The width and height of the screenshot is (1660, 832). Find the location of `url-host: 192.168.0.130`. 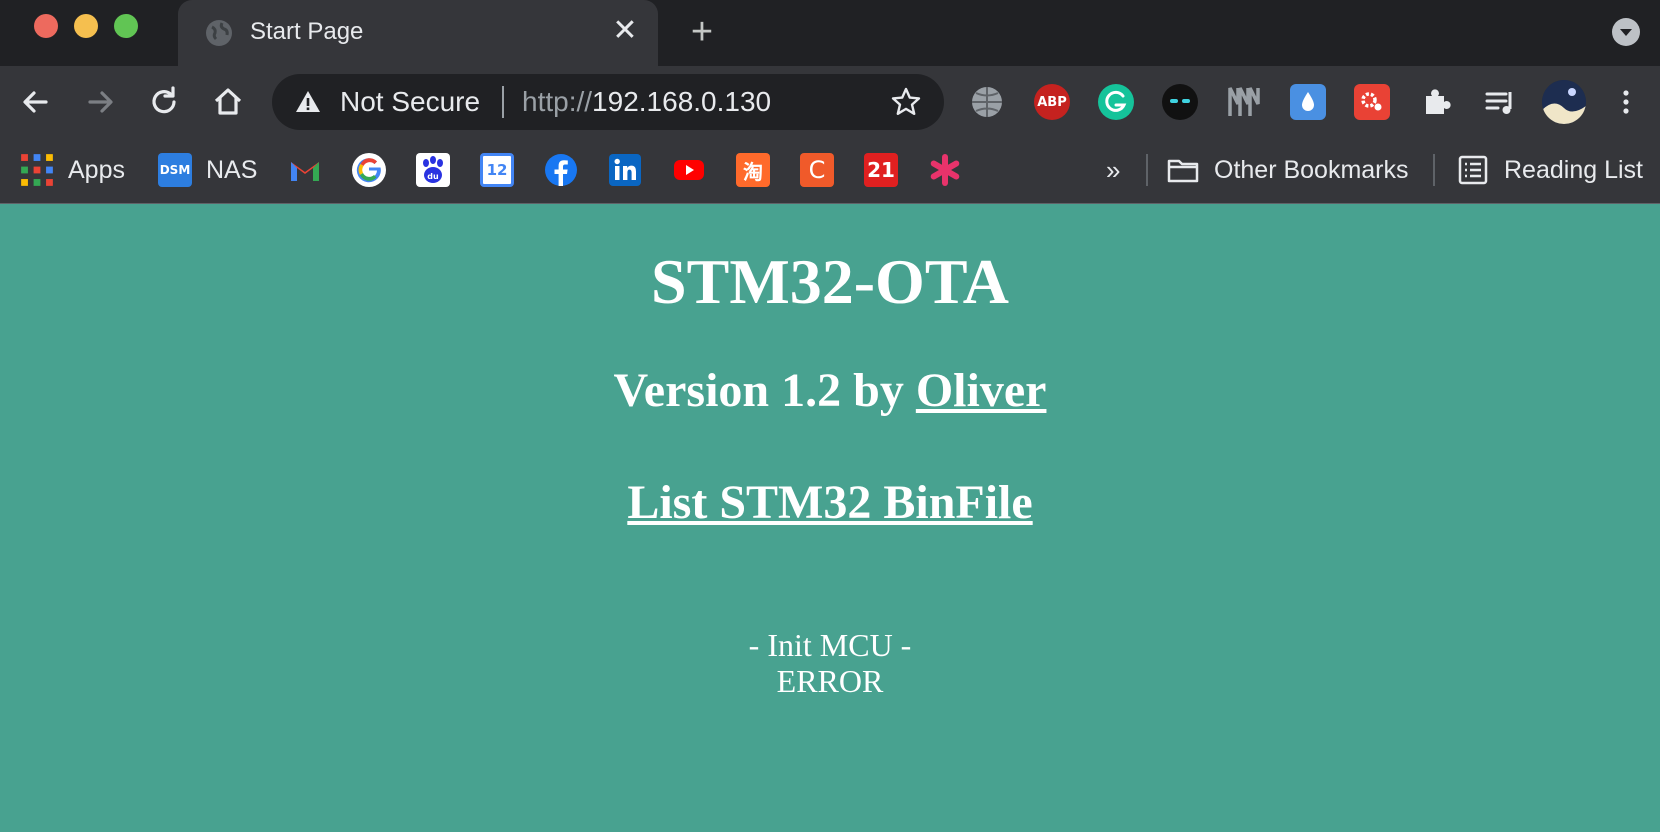

url-host: 192.168.0.130 is located at coordinates (682, 101).